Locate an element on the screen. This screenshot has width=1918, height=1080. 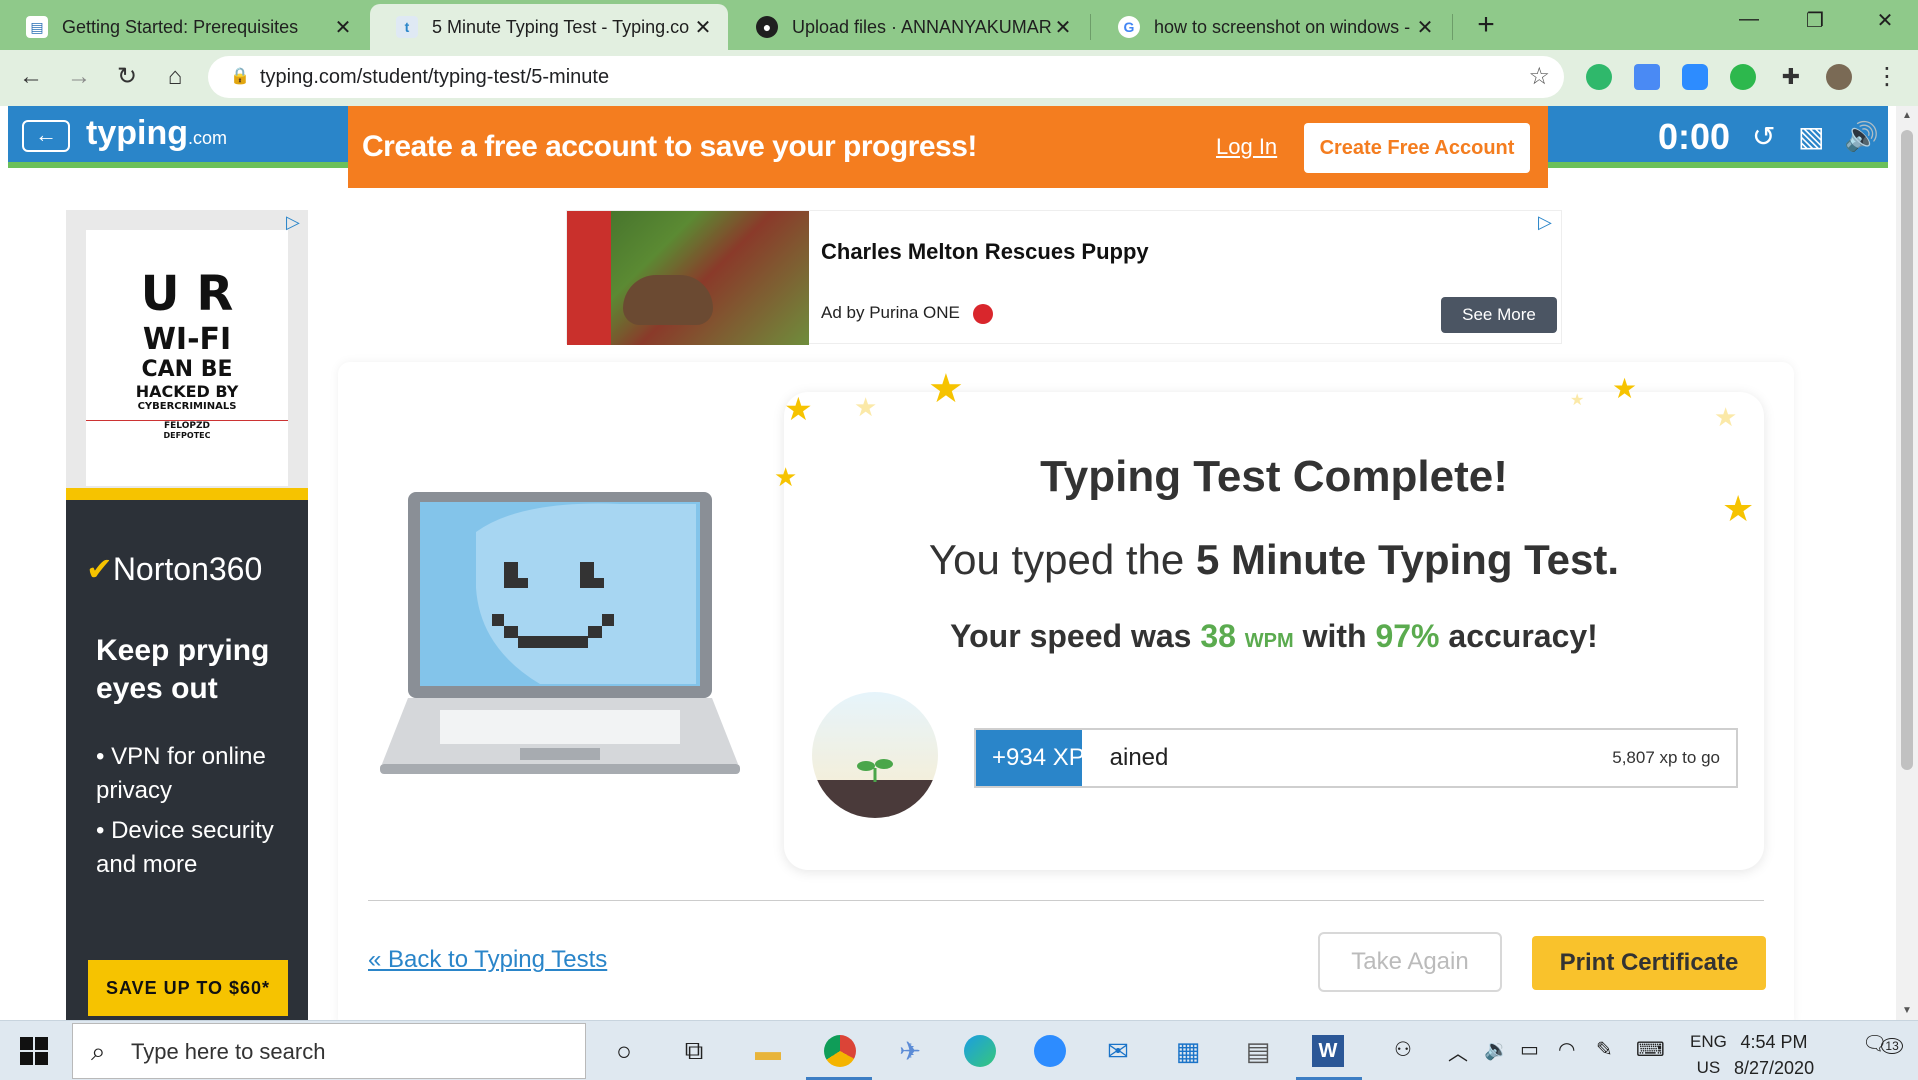
see-more-button: See More is located at coordinates (1499, 315).